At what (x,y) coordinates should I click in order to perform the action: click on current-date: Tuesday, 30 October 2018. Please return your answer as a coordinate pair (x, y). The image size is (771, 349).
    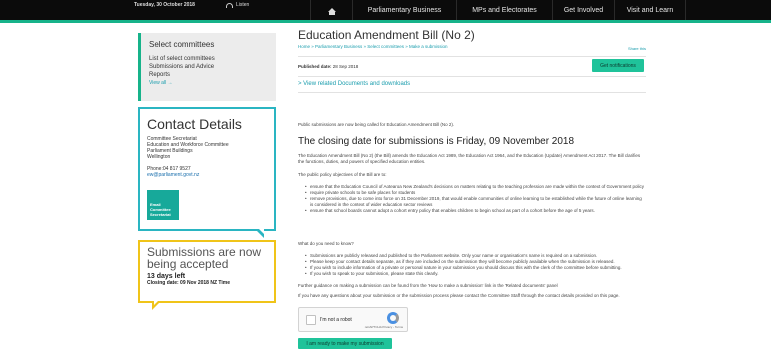
    Looking at the image, I should click on (164, 5).